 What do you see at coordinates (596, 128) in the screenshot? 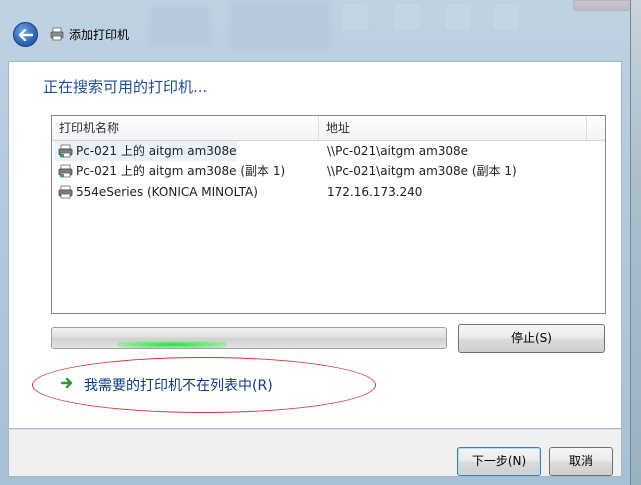
I see `column-header-filler` at bounding box center [596, 128].